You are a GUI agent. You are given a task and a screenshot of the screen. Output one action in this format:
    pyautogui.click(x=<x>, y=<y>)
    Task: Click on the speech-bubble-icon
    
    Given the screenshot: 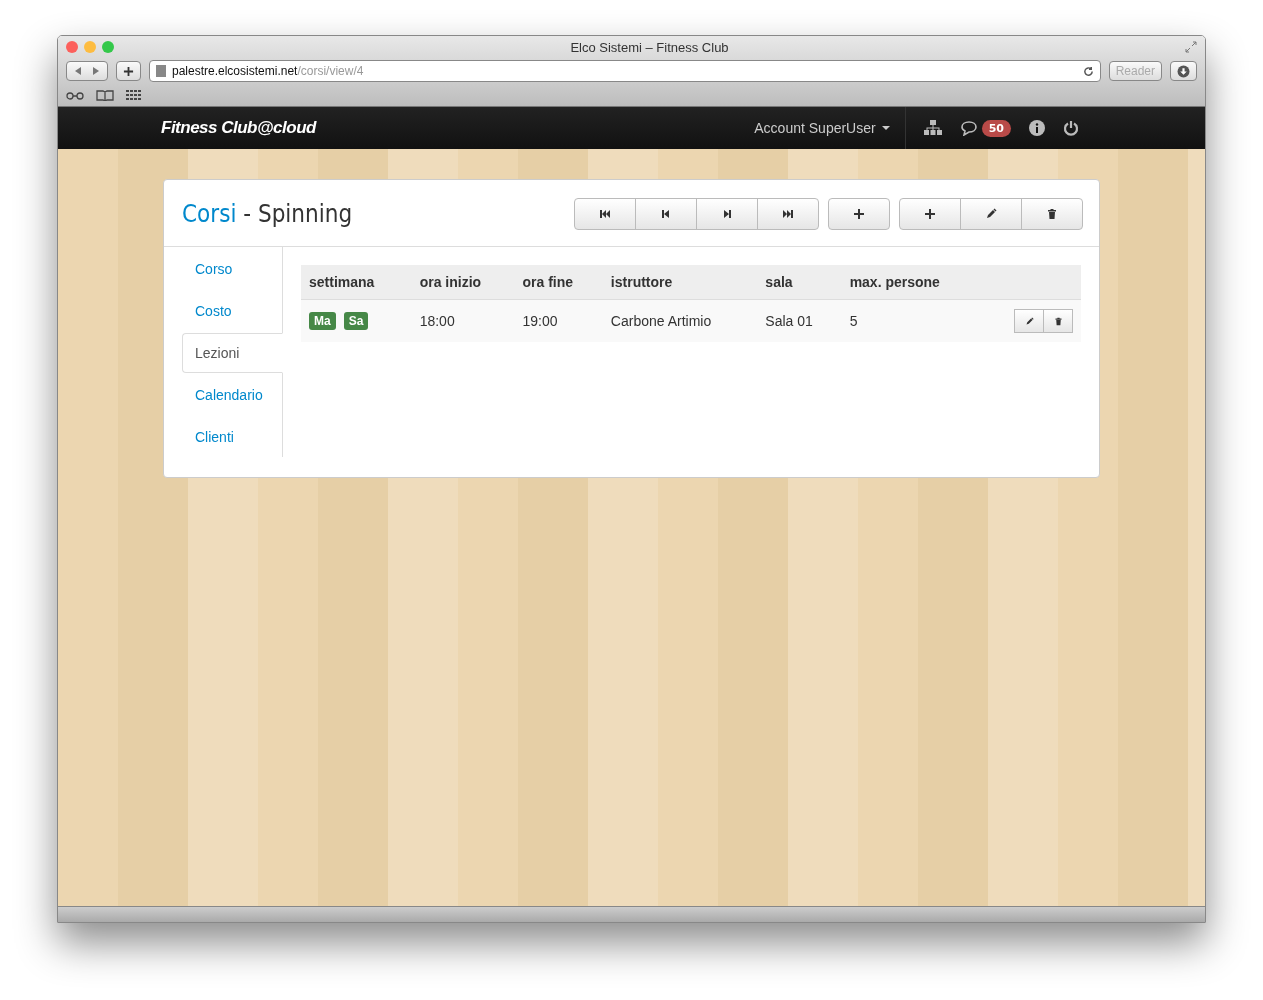 What is the action you would take?
    pyautogui.click(x=968, y=128)
    